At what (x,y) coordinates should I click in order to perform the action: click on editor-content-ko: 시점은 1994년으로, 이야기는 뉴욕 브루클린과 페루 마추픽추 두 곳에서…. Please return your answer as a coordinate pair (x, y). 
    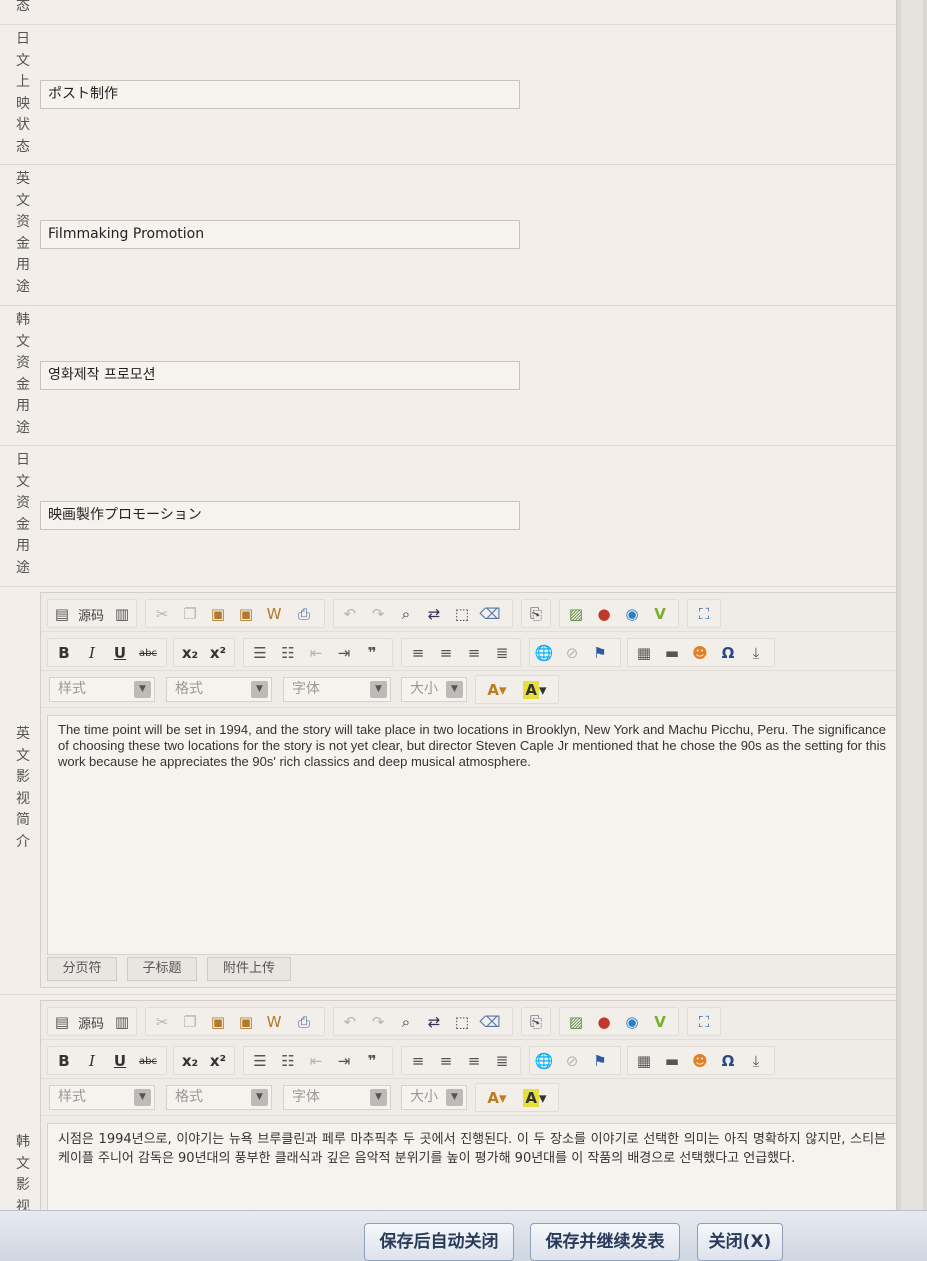
    Looking at the image, I should click on (471, 1166).